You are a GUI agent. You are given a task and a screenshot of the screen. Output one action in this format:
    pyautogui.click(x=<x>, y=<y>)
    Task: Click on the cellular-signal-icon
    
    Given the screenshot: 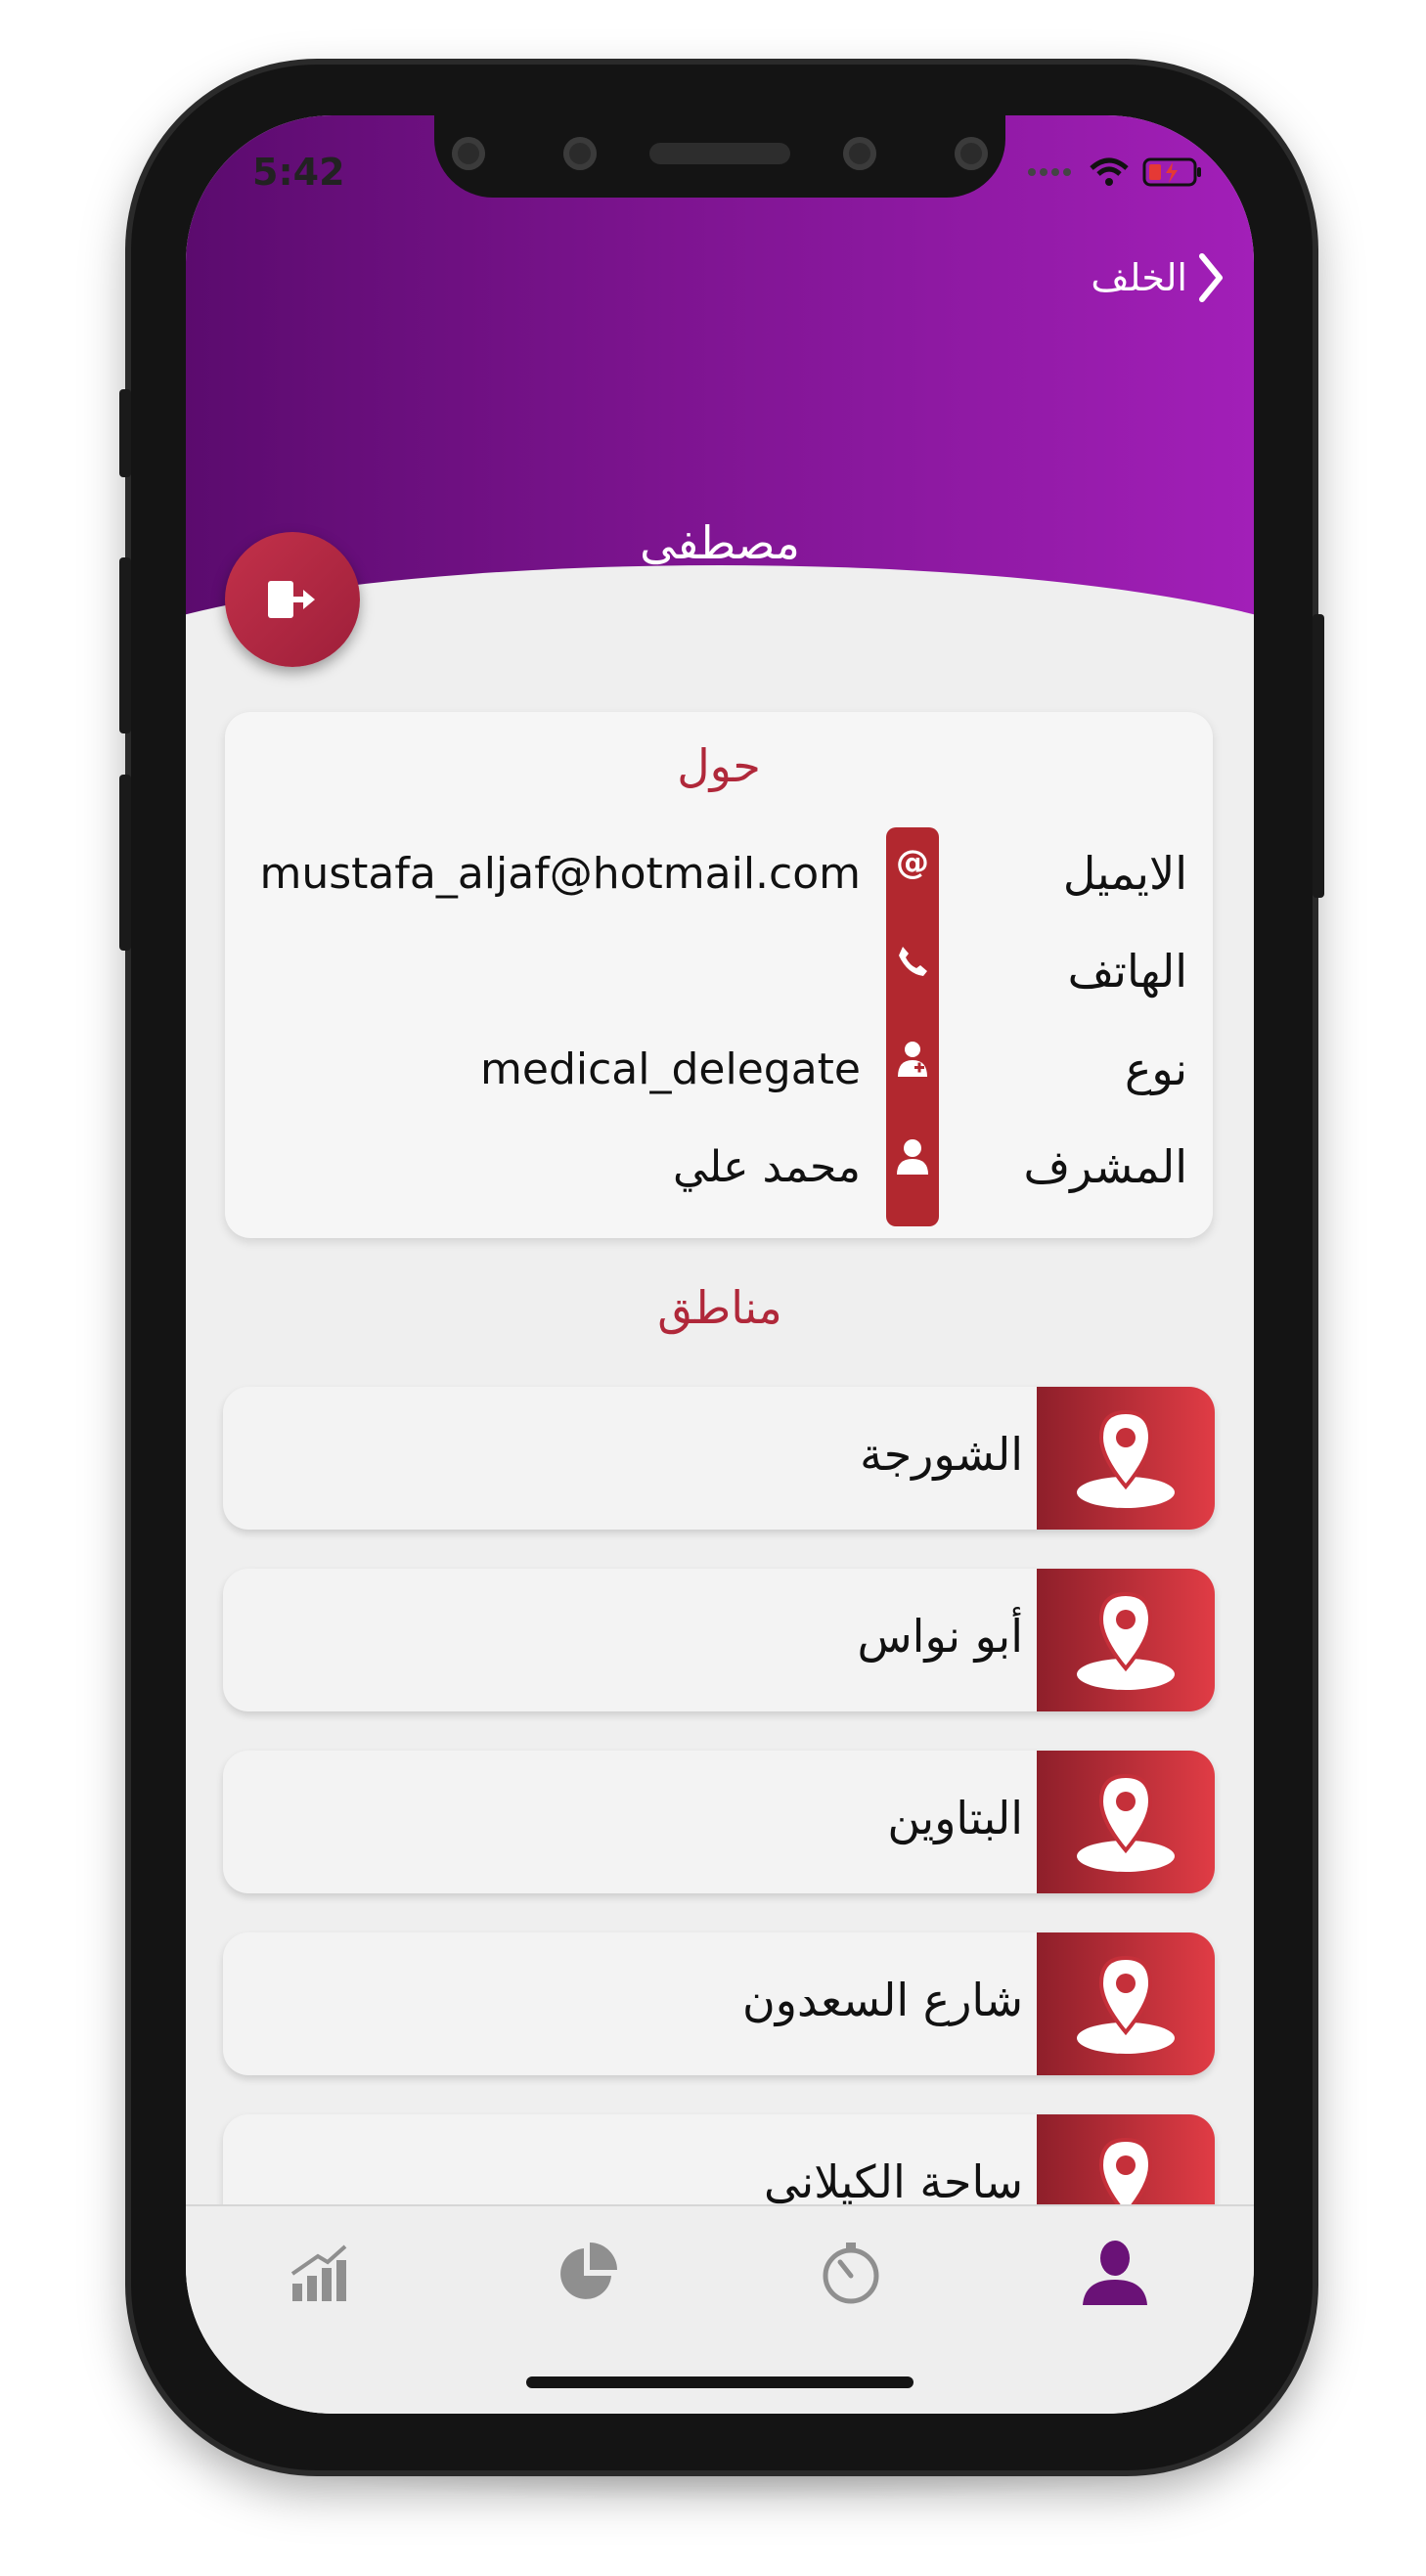 What is the action you would take?
    pyautogui.click(x=1049, y=172)
    